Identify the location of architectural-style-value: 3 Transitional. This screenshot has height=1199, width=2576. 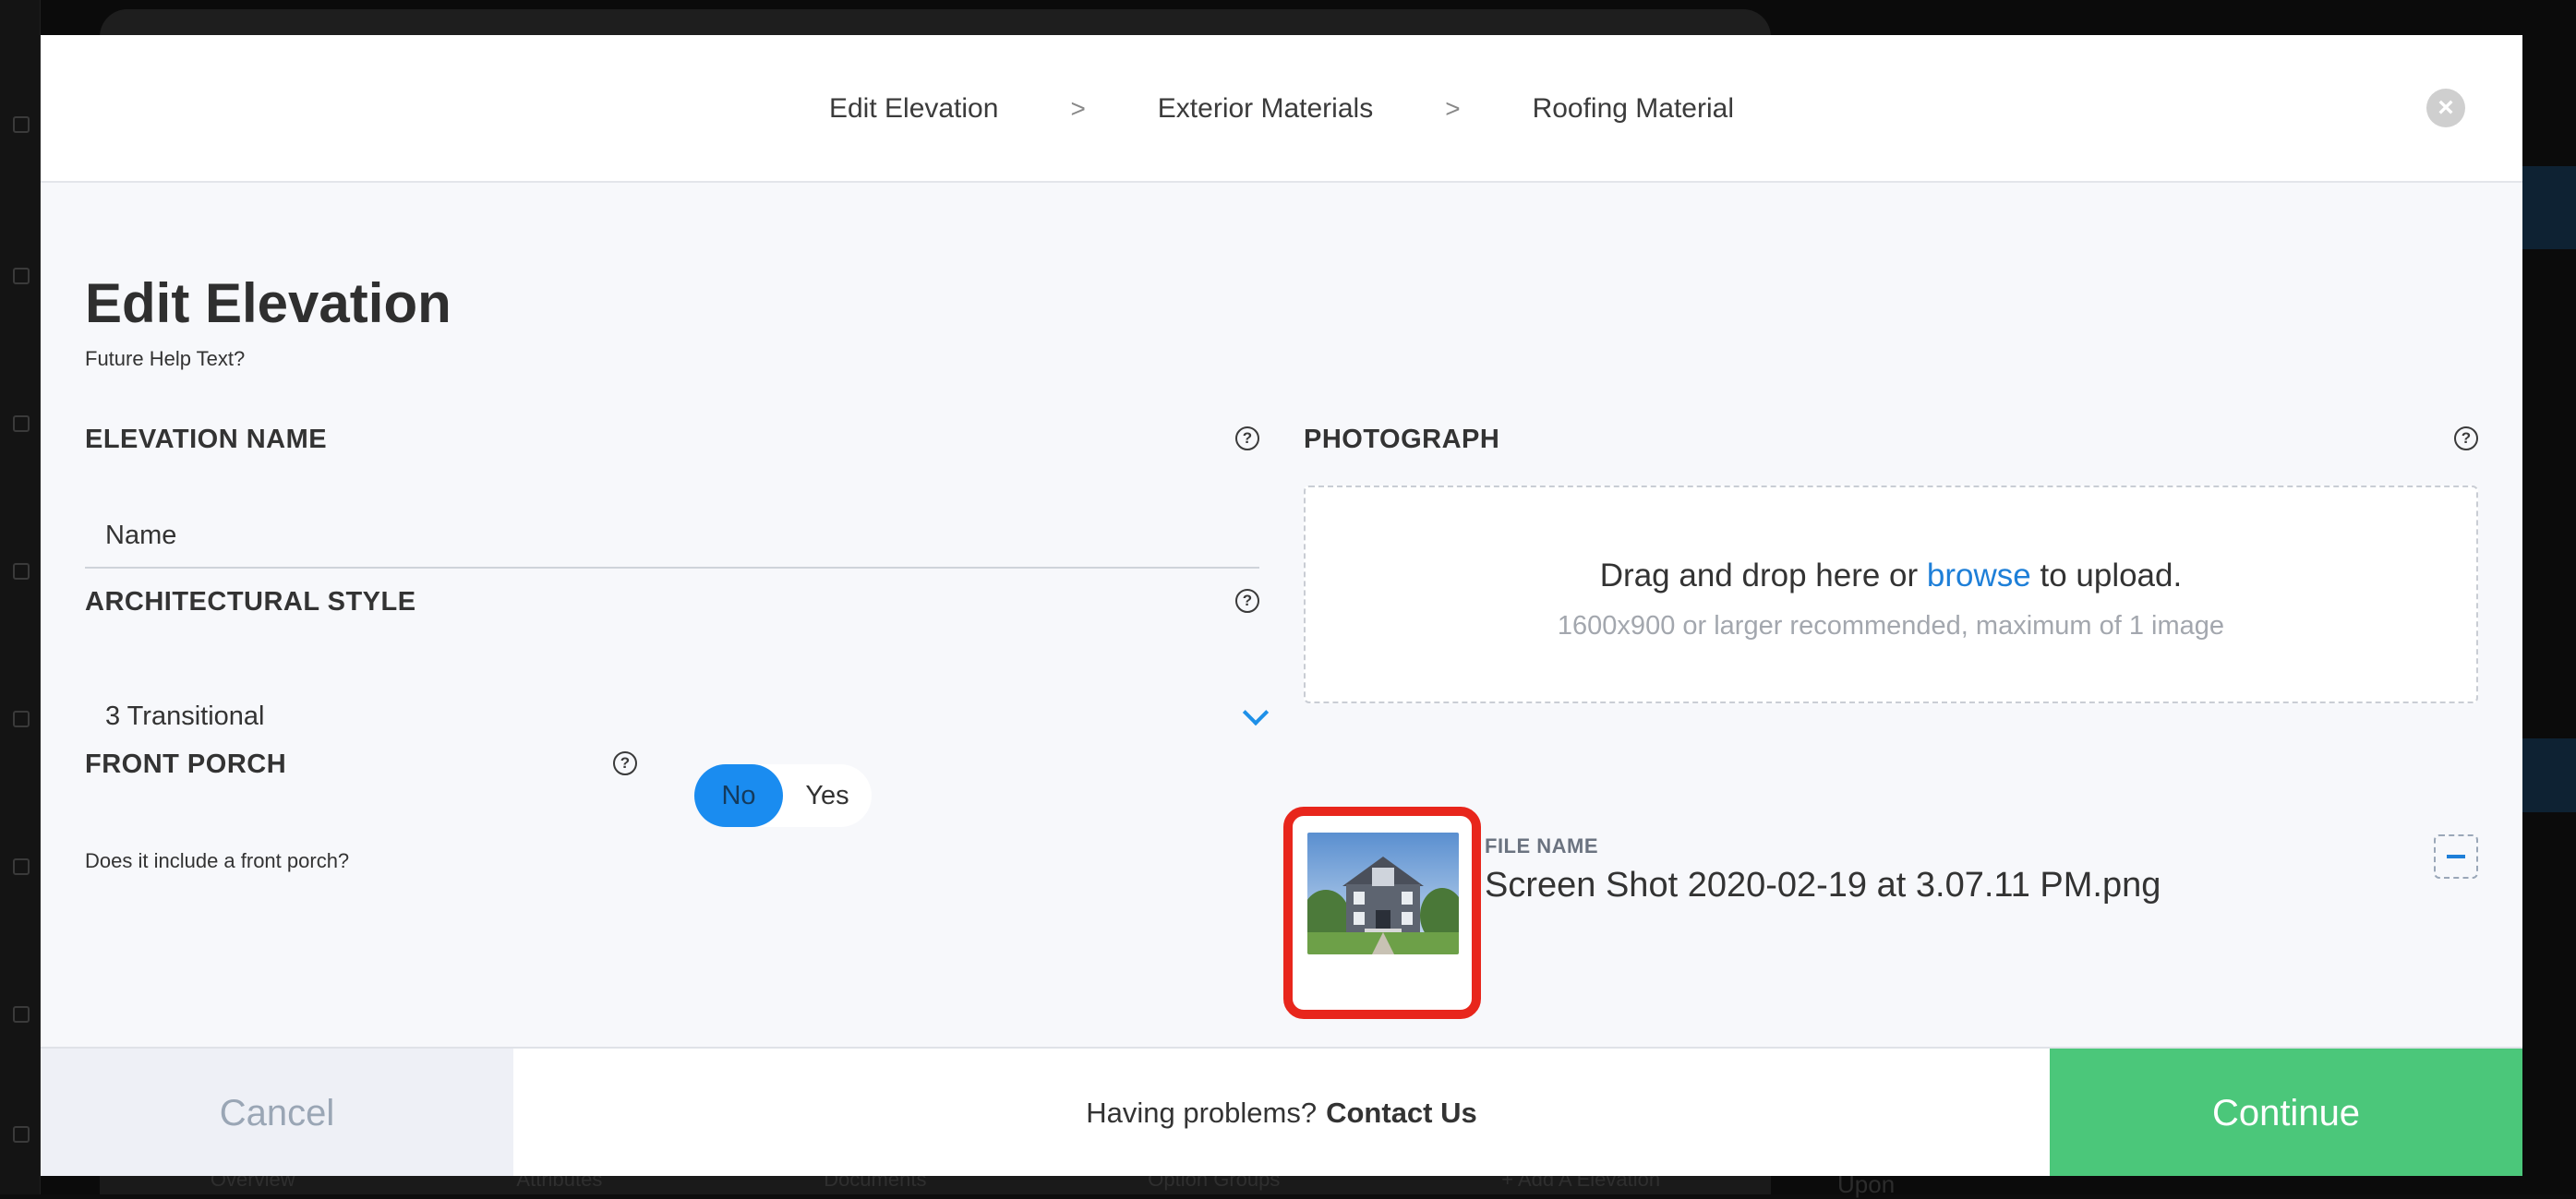
(185, 716).